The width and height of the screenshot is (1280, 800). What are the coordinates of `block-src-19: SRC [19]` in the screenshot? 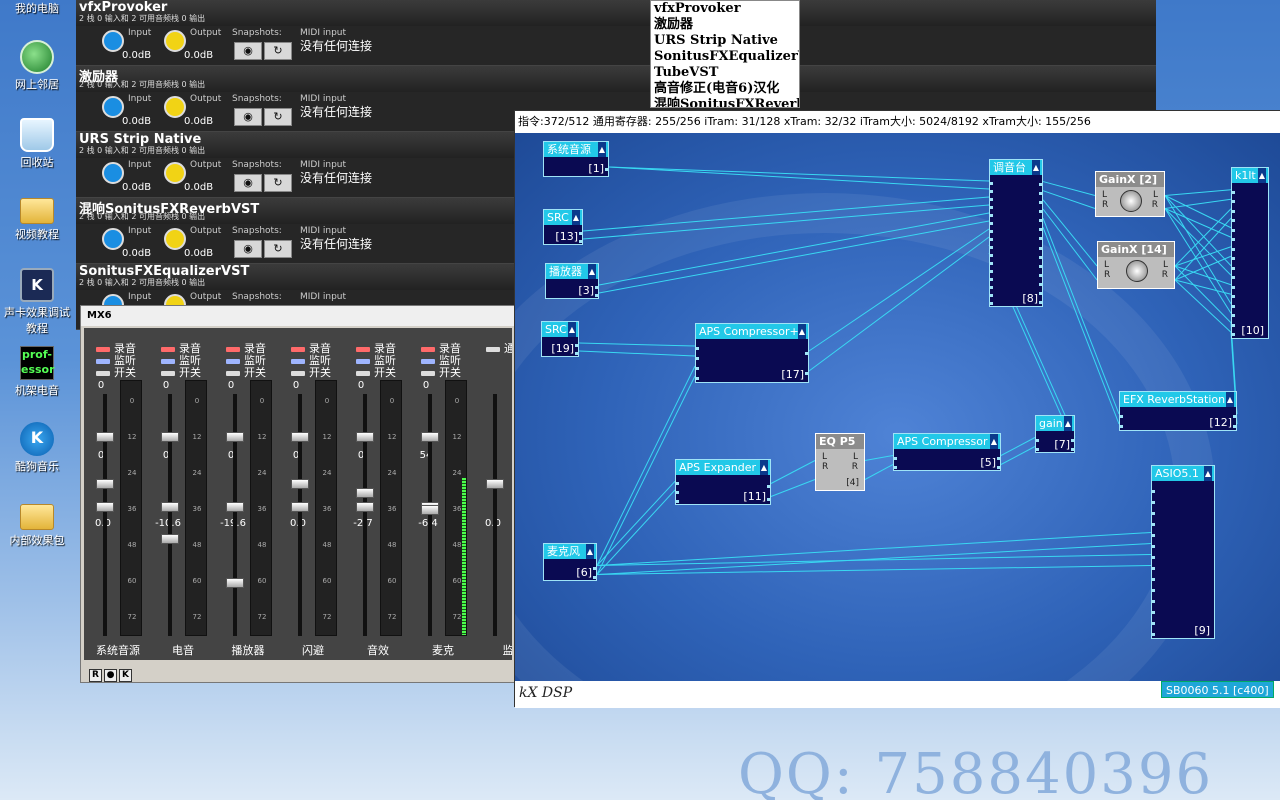 It's located at (560, 339).